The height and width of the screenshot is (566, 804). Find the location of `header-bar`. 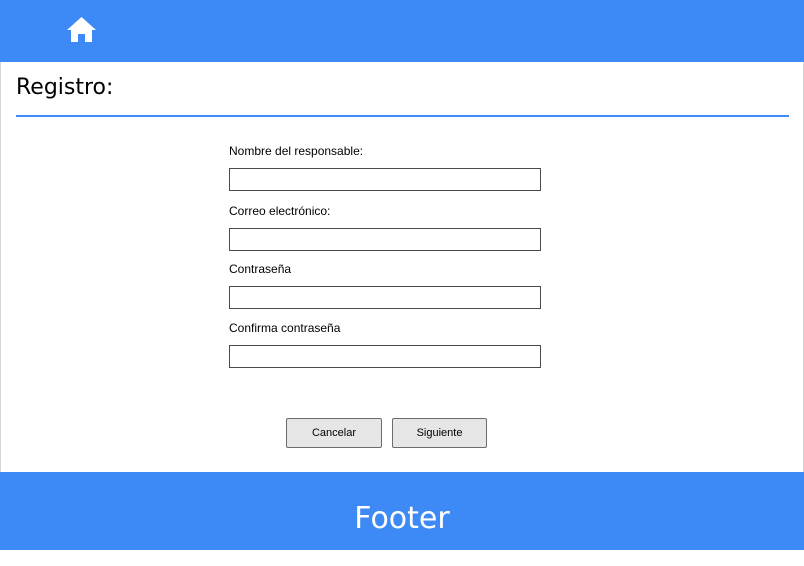

header-bar is located at coordinates (402, 31).